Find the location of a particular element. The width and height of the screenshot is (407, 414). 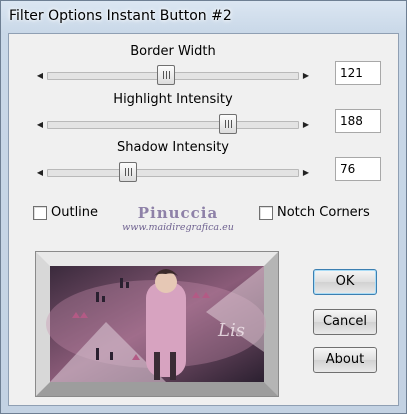

ok-button: OK is located at coordinates (345, 282).